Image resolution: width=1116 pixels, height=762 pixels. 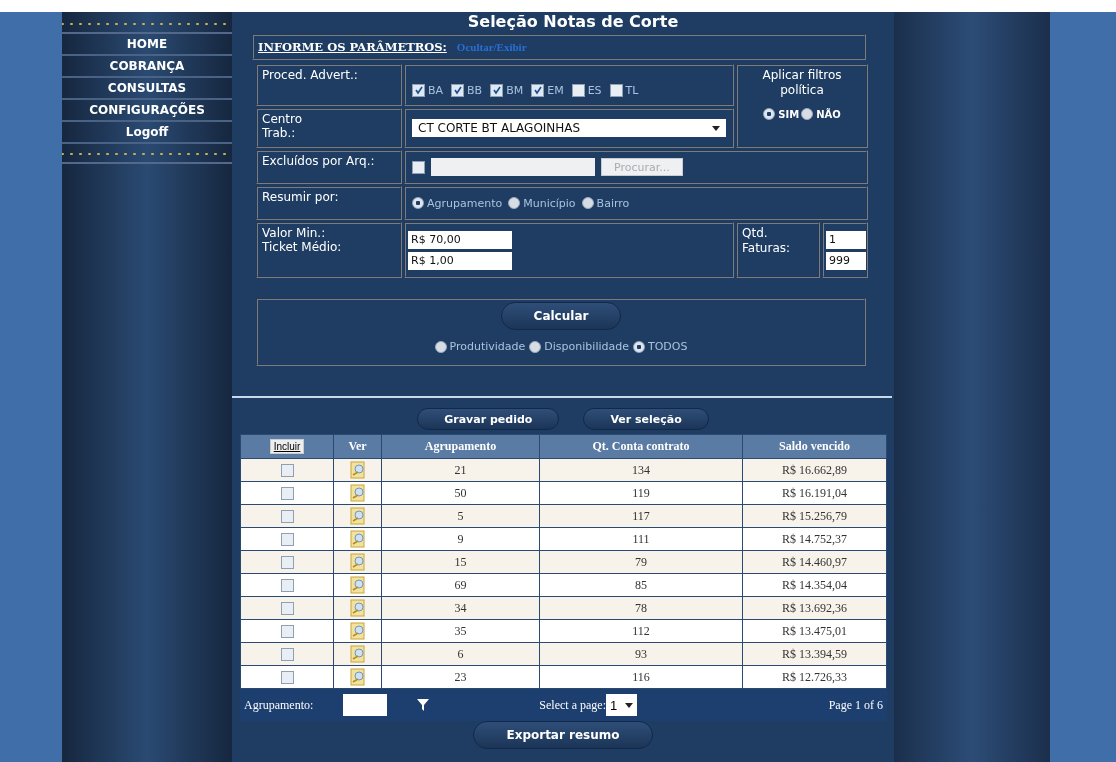 What do you see at coordinates (279, 705) in the screenshot?
I see `filter-label: Agrupamento:` at bounding box center [279, 705].